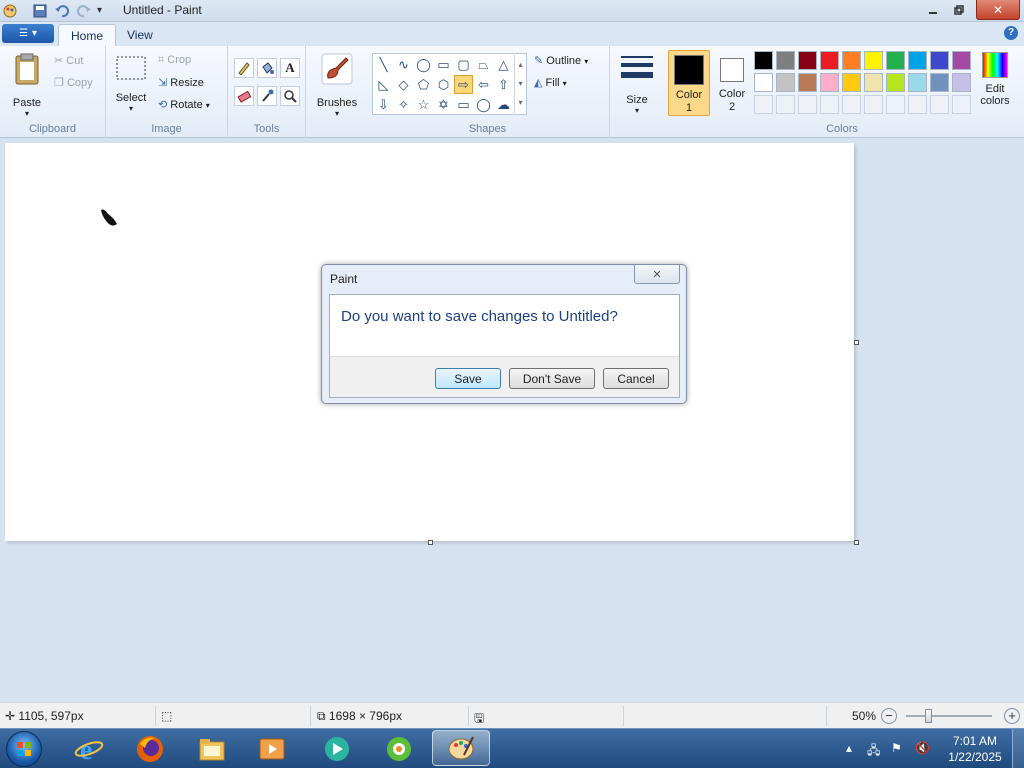 The width and height of the screenshot is (1024, 768). I want to click on zoom-slider-track, so click(949, 716).